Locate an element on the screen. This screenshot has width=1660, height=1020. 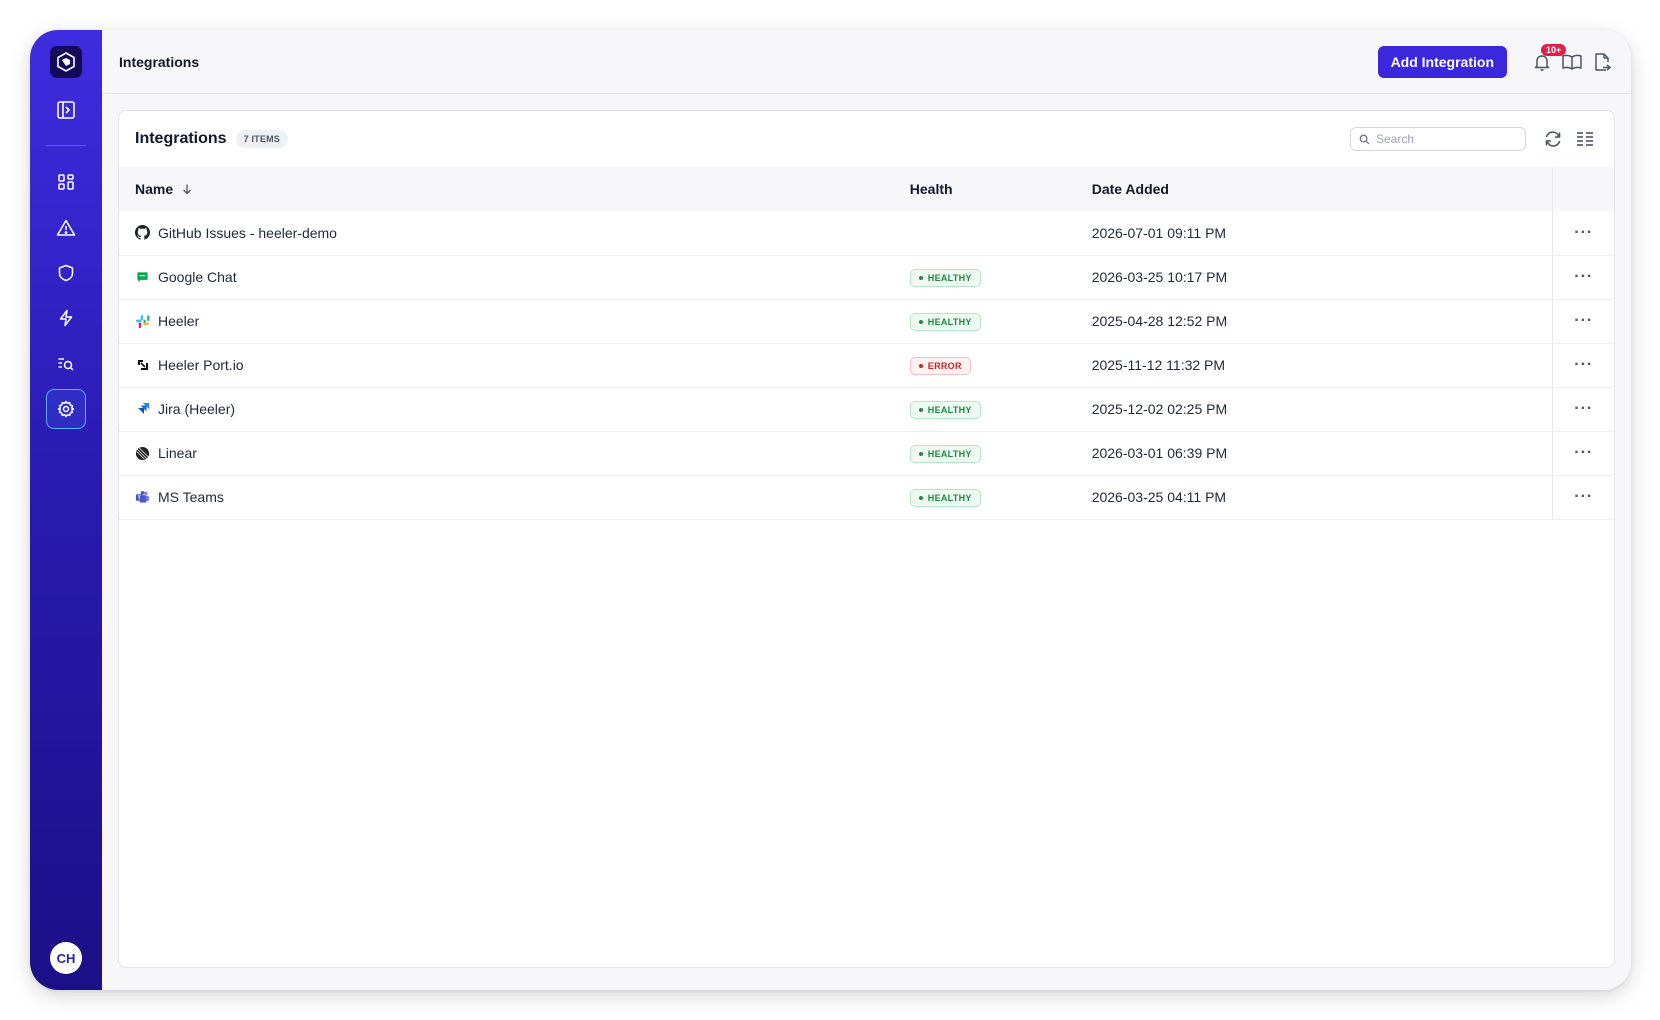
sidebar-toggle-button is located at coordinates (66, 110).